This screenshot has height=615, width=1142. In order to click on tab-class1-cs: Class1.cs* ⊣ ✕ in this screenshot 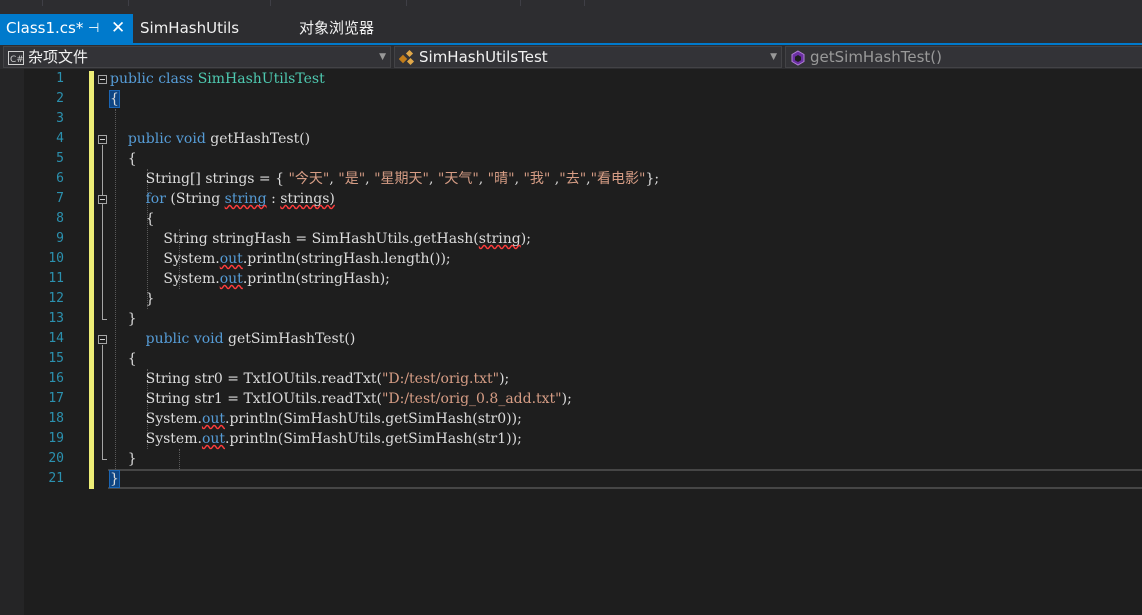, I will do `click(66, 28)`.